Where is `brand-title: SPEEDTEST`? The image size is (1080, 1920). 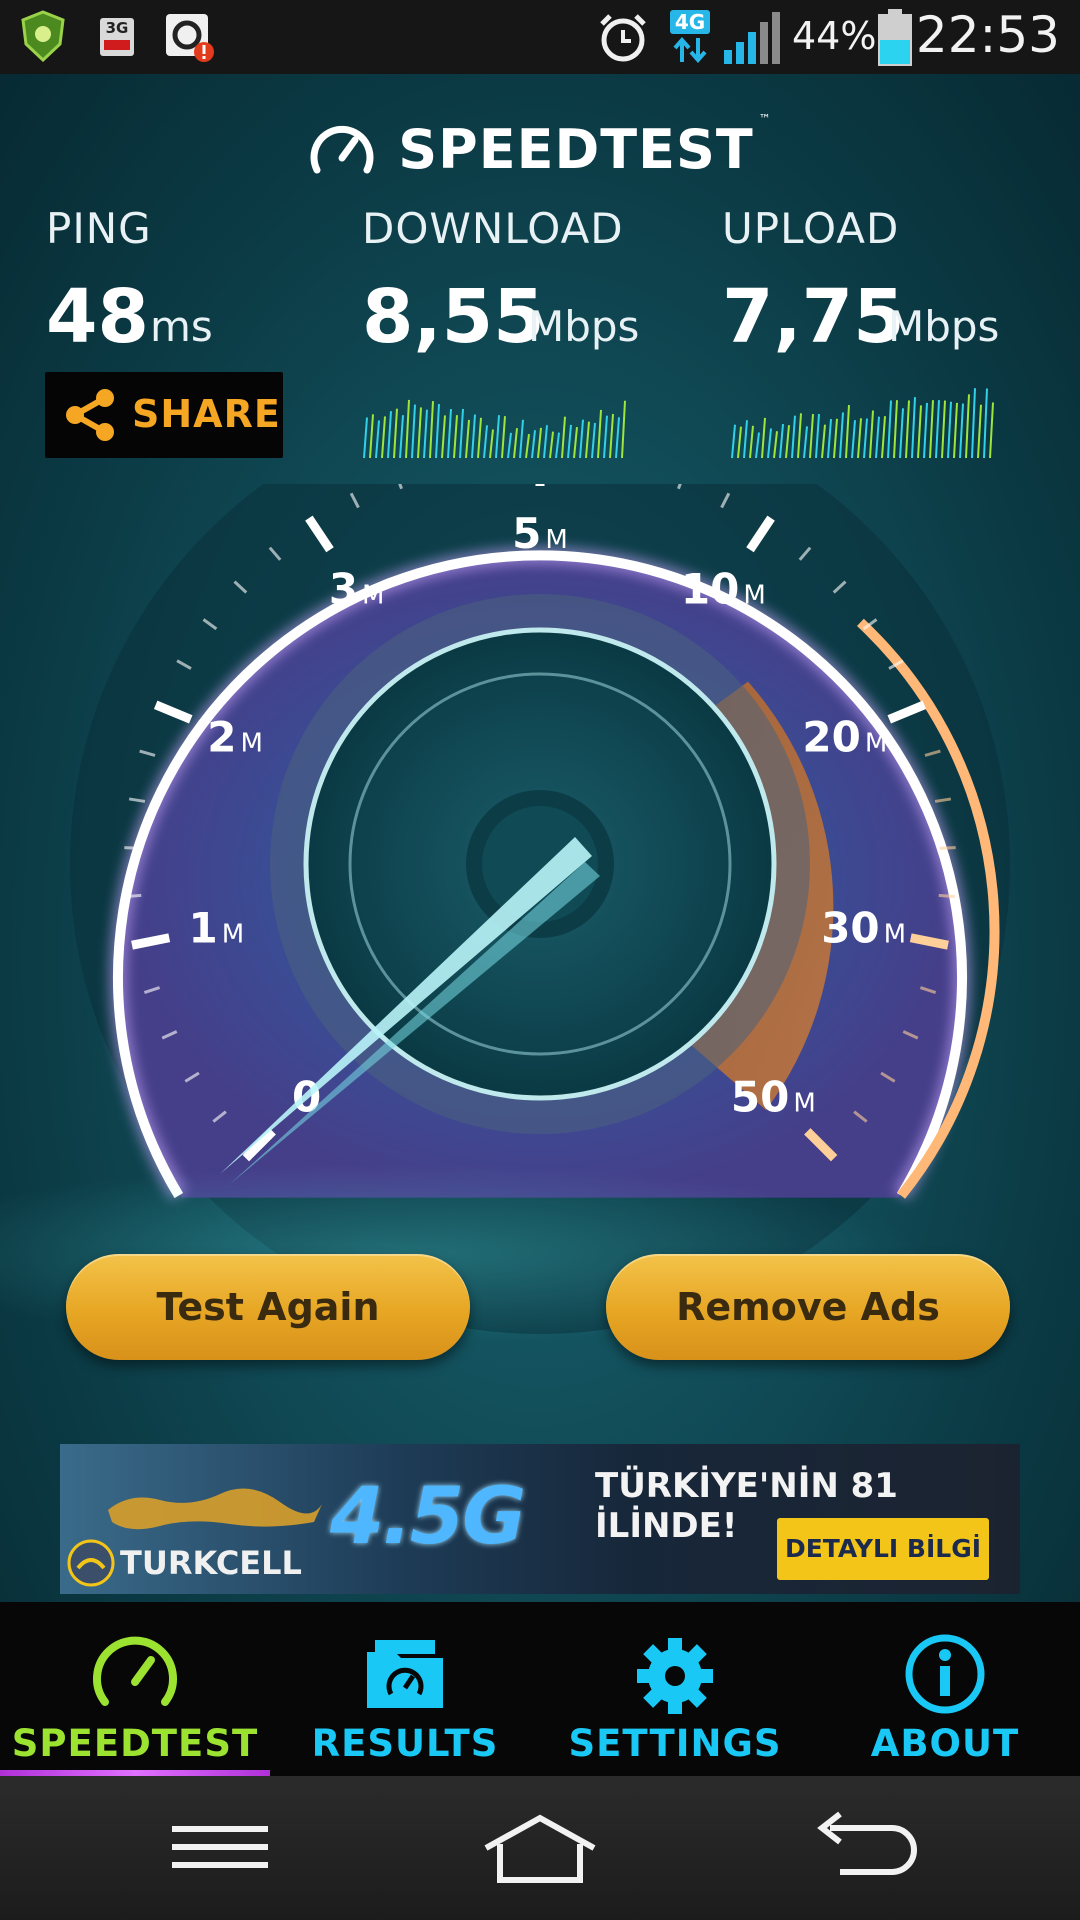 brand-title: SPEEDTEST is located at coordinates (576, 149).